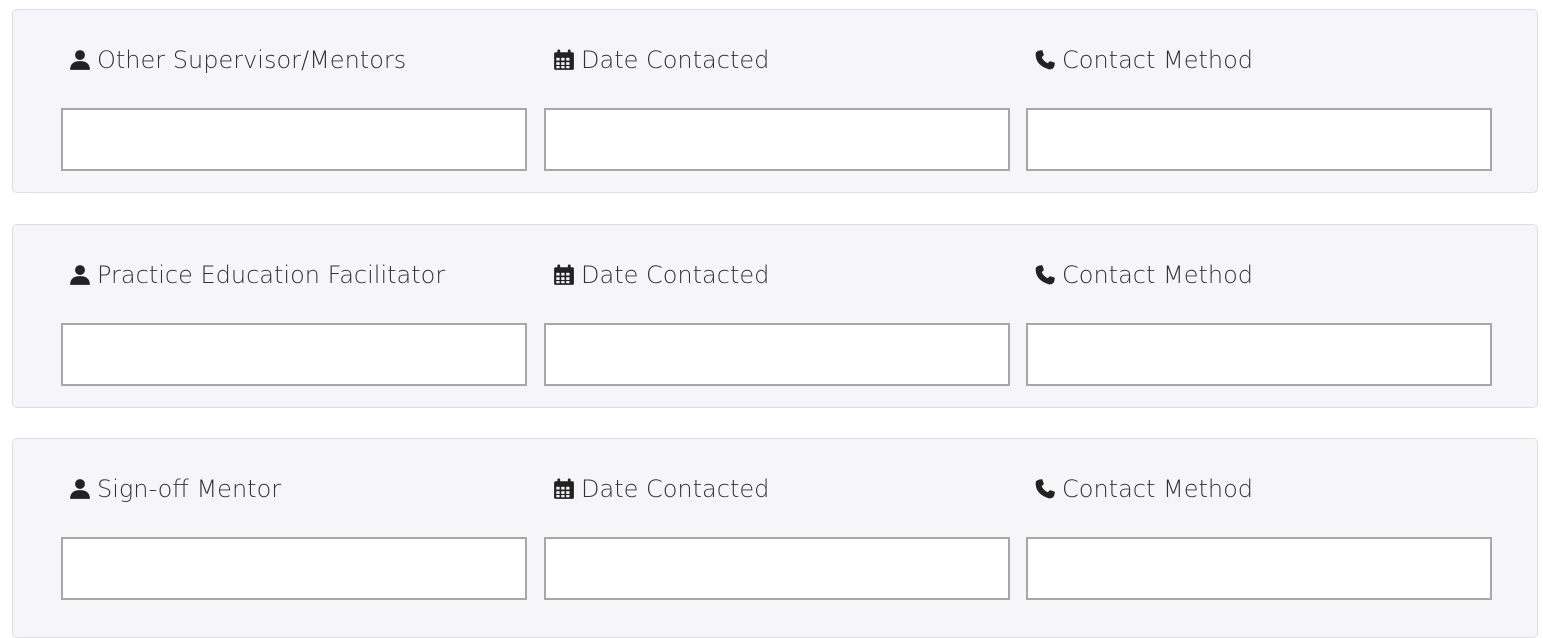 The height and width of the screenshot is (638, 1543). I want to click on practice-education-facilitator-input, so click(294, 354).